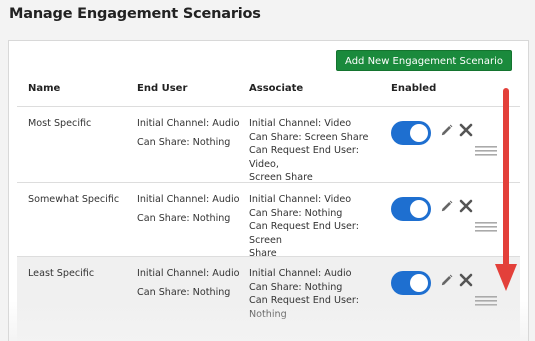 This screenshot has width=535, height=341. Describe the element at coordinates (506, 189) in the screenshot. I see `arrow-down-icon` at that location.